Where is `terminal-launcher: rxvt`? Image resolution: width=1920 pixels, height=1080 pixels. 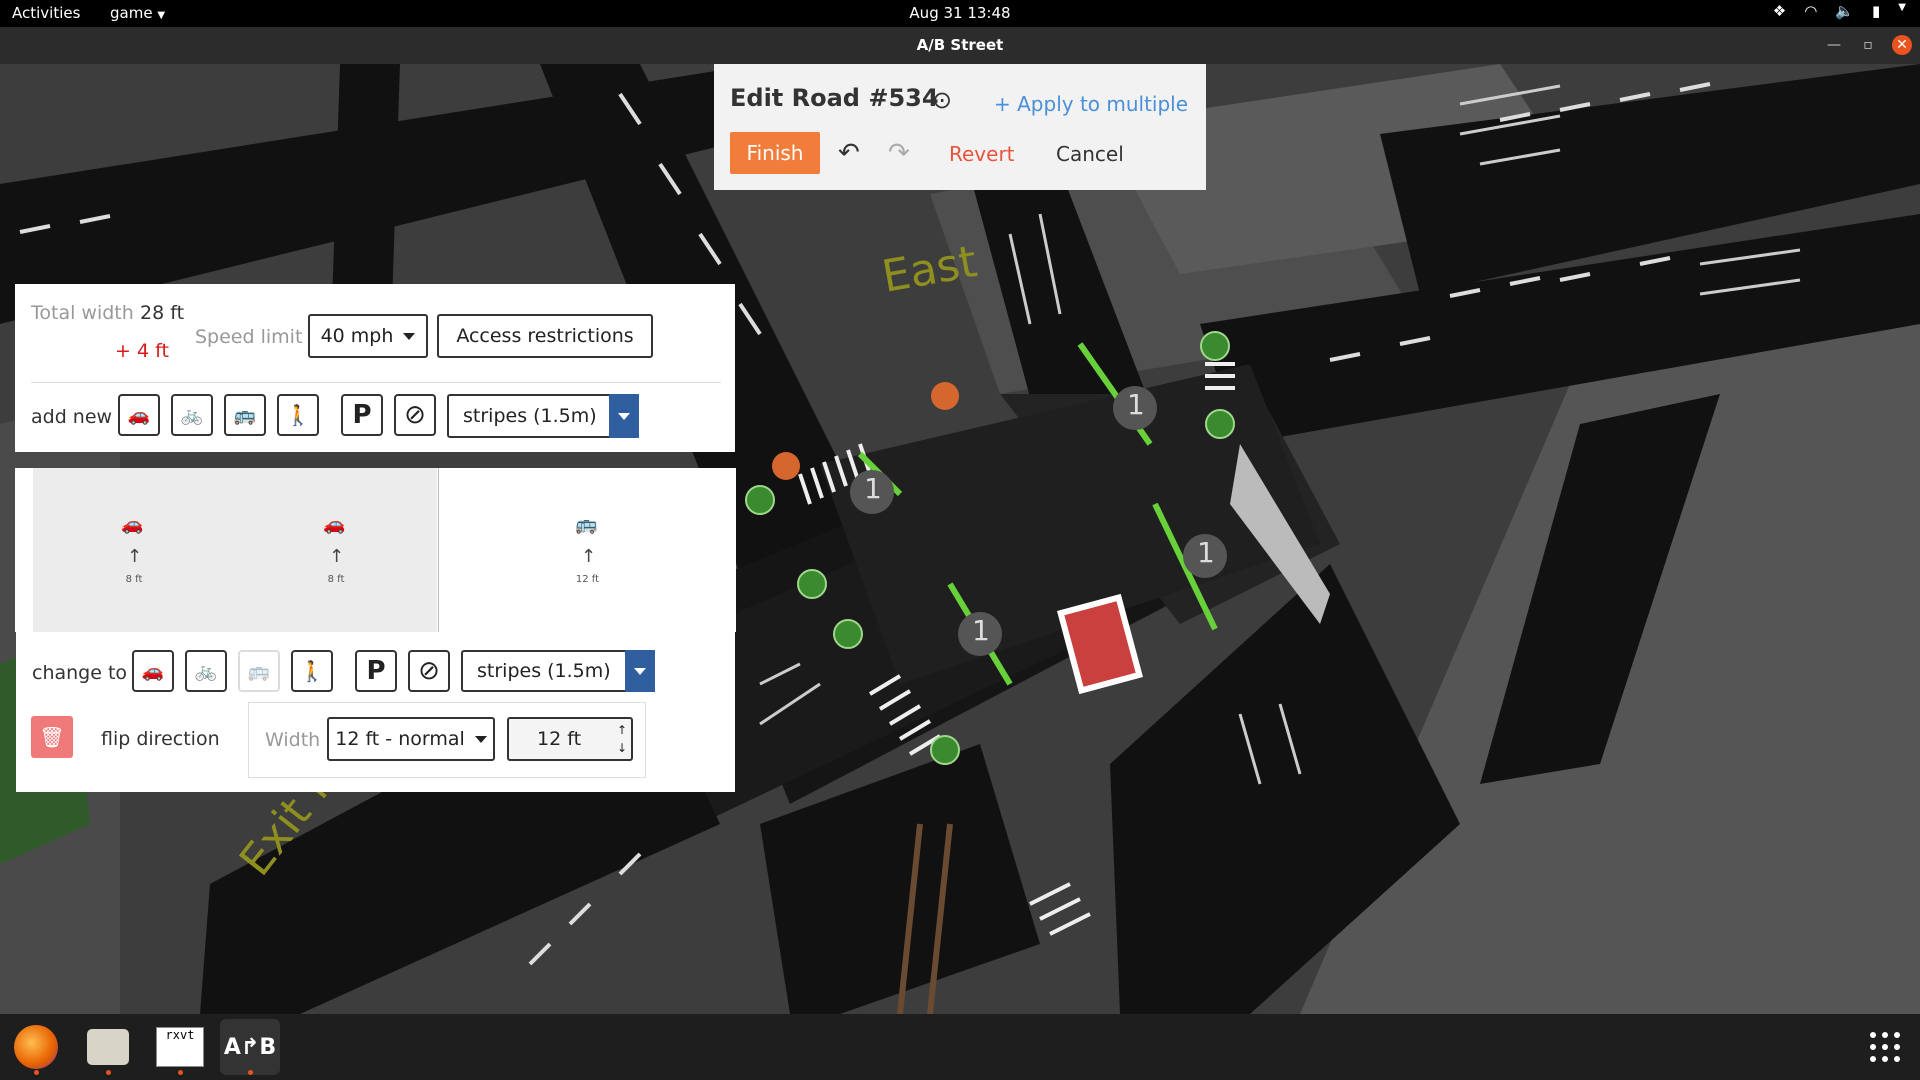 terminal-launcher: rxvt is located at coordinates (180, 1047).